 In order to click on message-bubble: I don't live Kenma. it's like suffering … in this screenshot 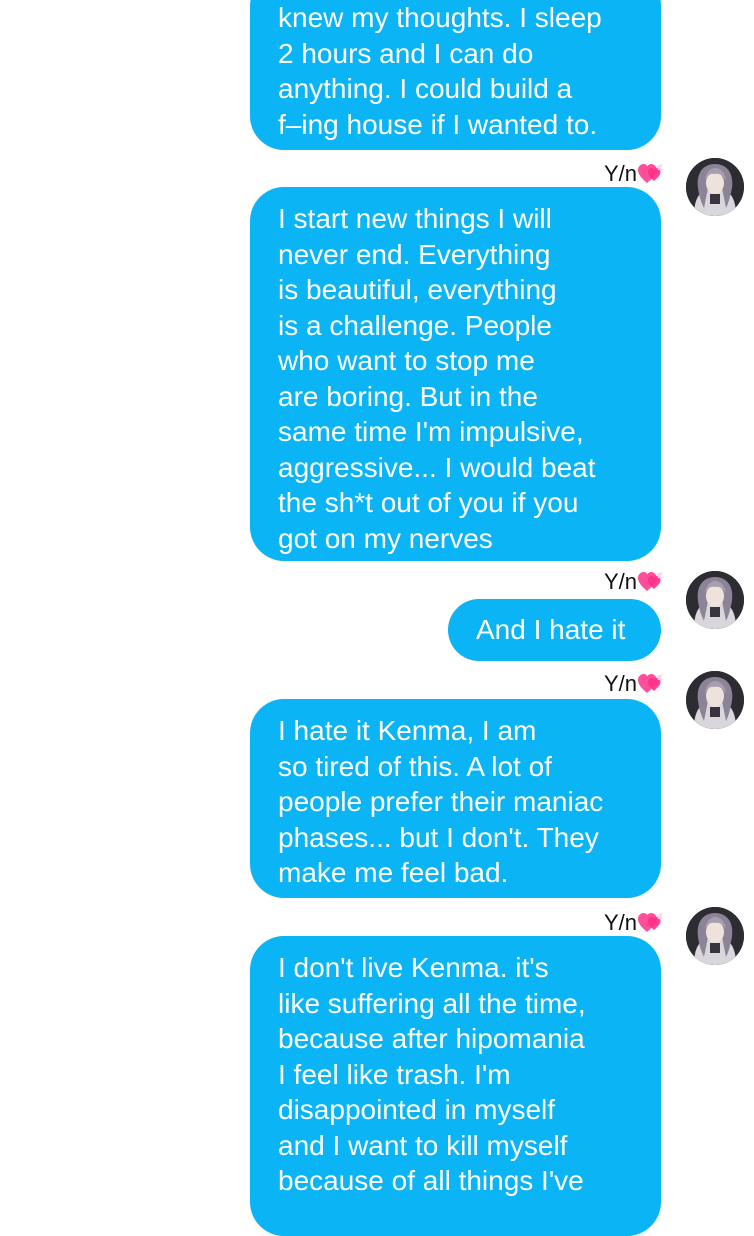, I will do `click(455, 1086)`.